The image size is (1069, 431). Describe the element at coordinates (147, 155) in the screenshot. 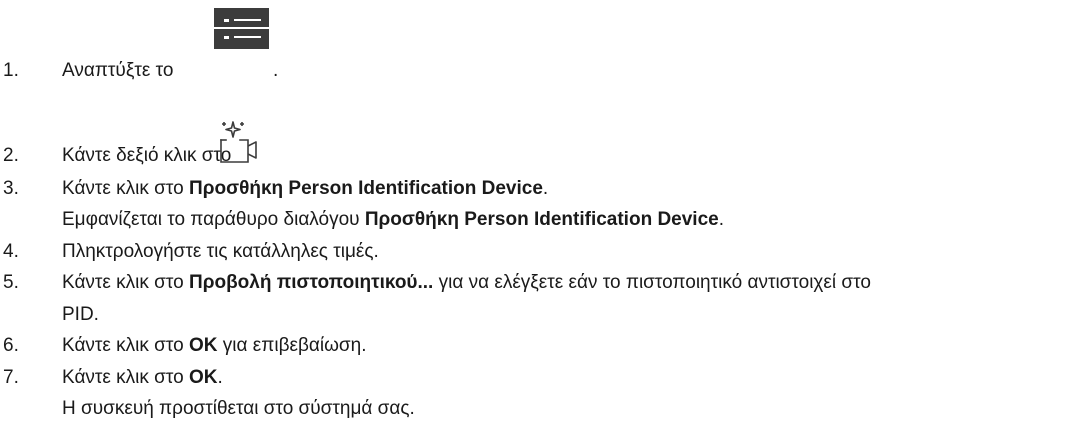

I see `step-text: Κάντε δεξιό κλικ στο` at that location.